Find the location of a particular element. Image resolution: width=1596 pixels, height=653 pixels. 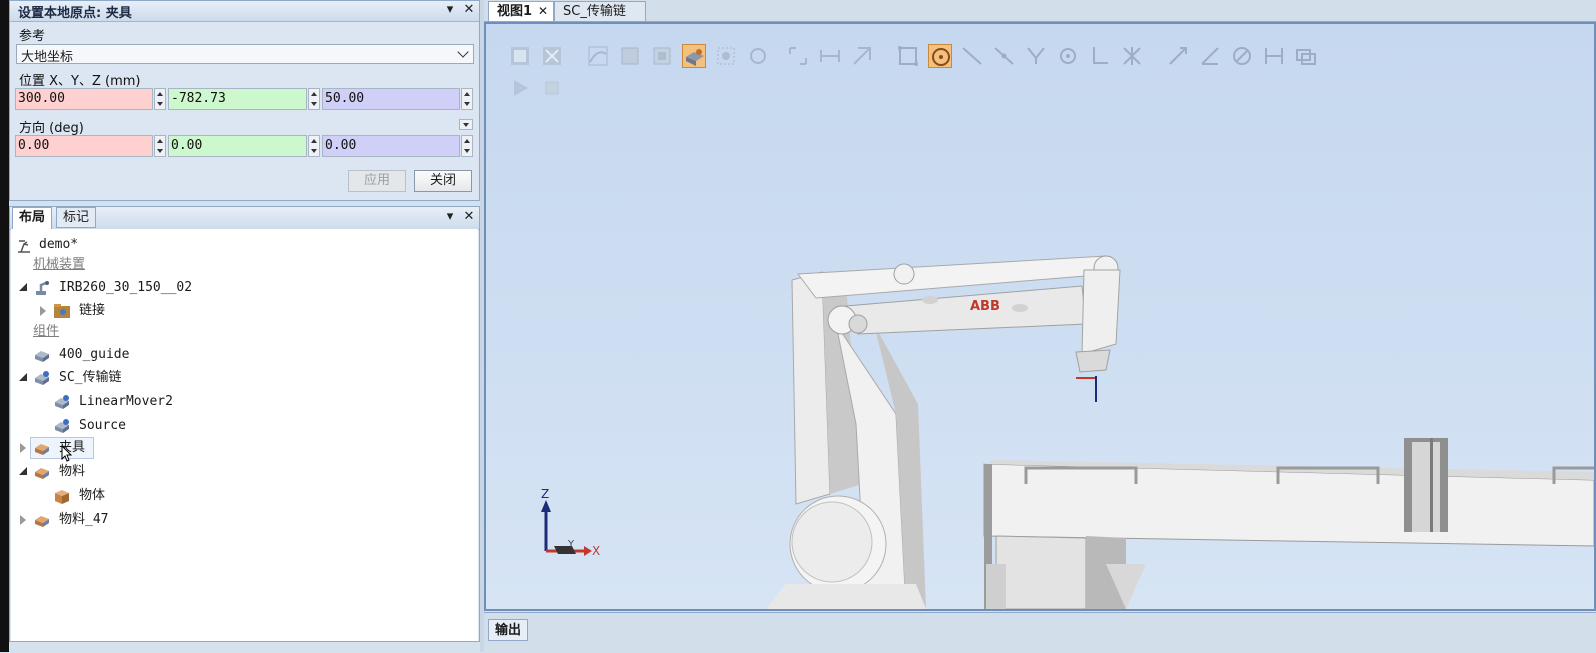

tab-output: 输出 is located at coordinates (508, 630).